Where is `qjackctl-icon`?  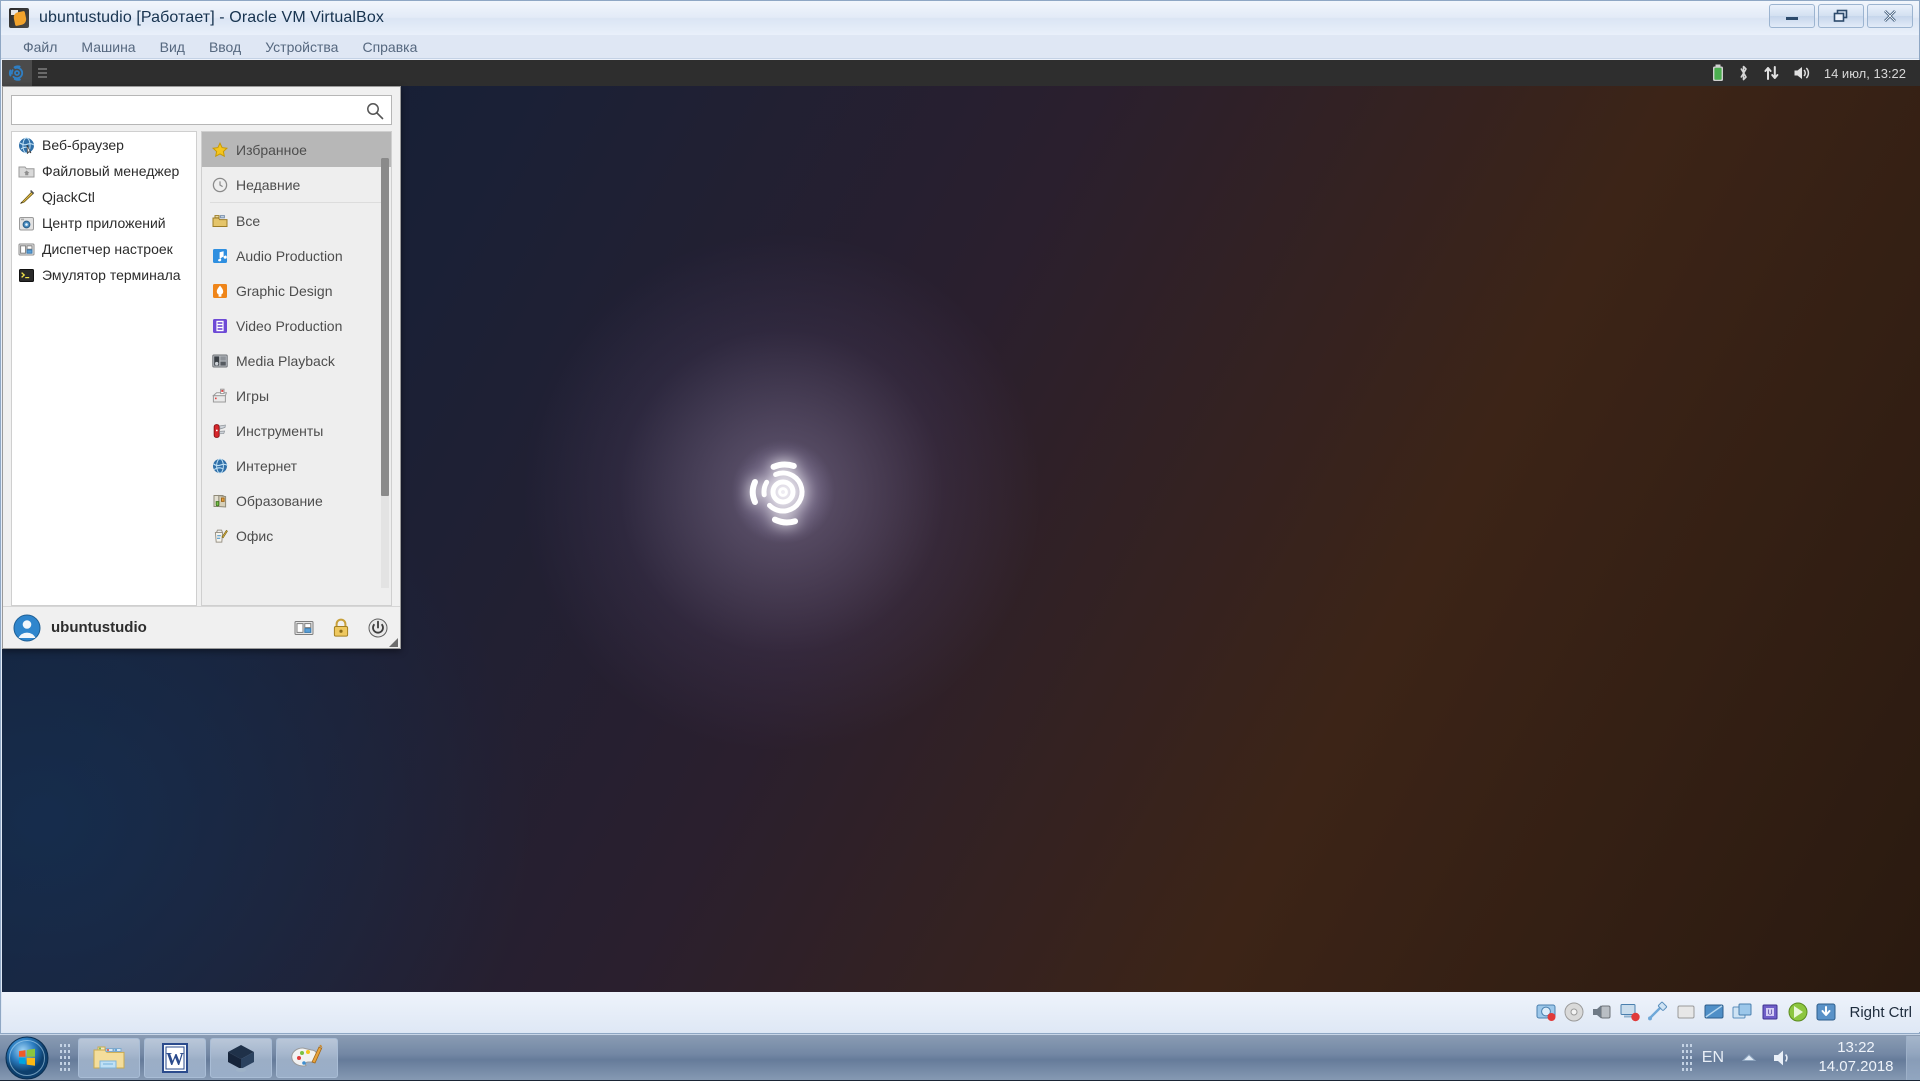
qjackctl-icon is located at coordinates (26, 197).